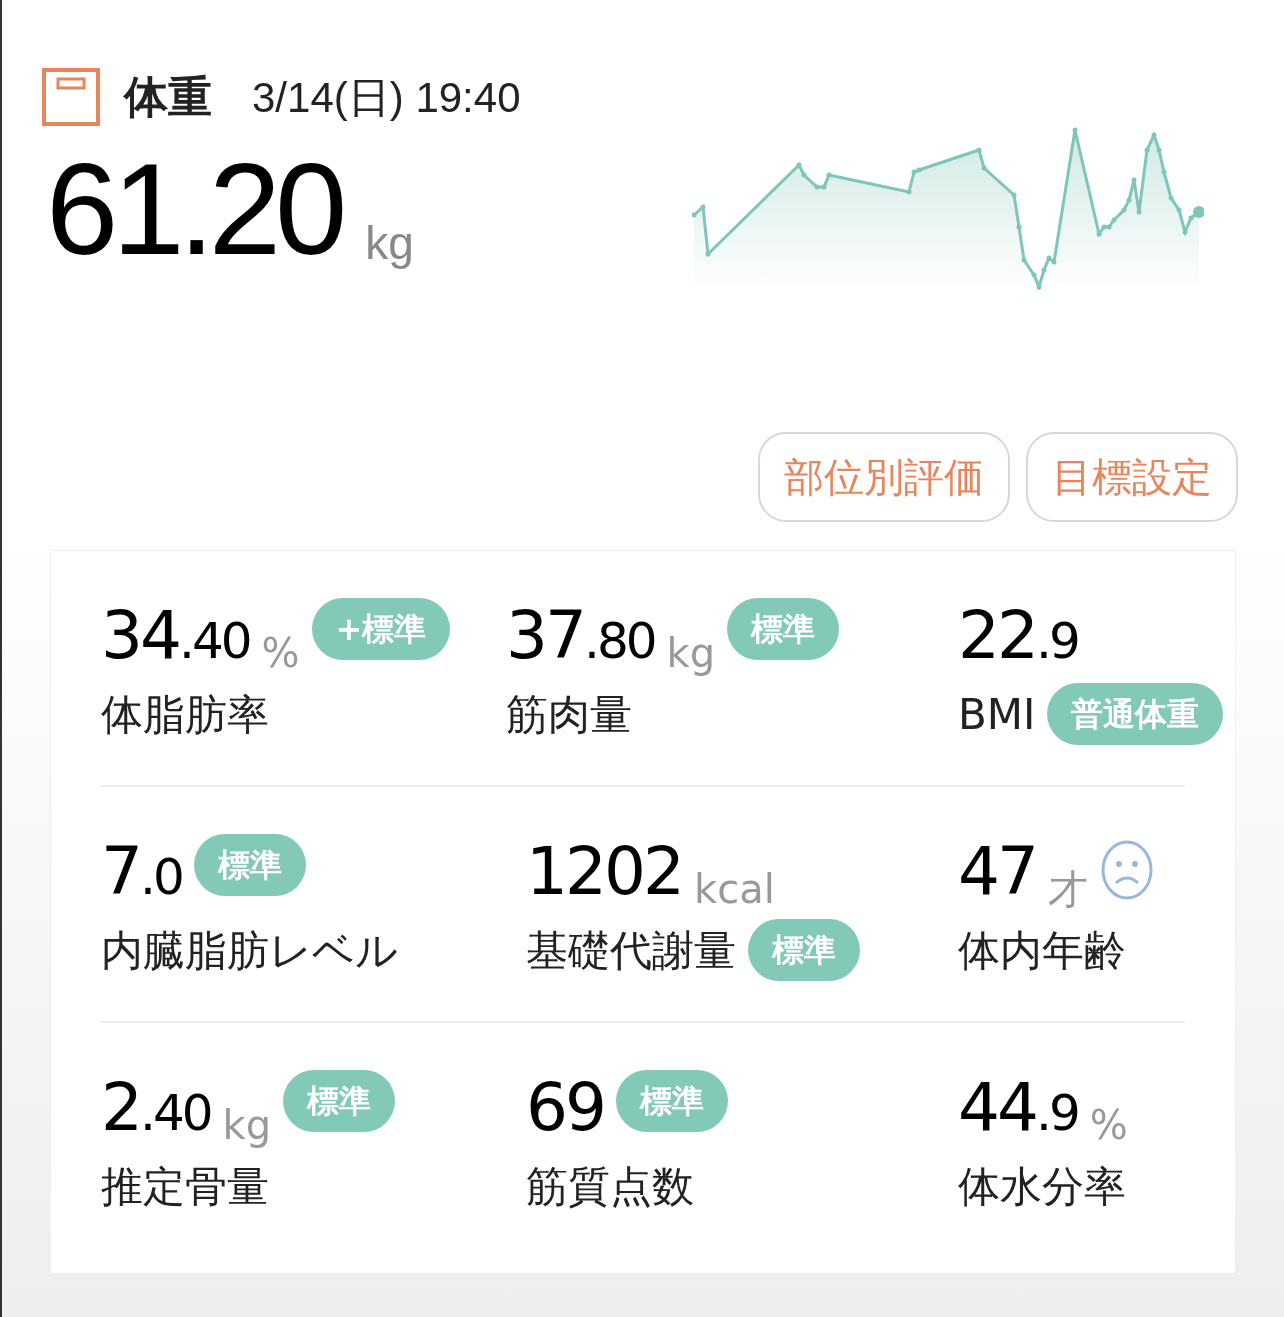 This screenshot has width=1284, height=1317. Describe the element at coordinates (1135, 714) in the screenshot. I see `status-badge: 普通体重` at that location.